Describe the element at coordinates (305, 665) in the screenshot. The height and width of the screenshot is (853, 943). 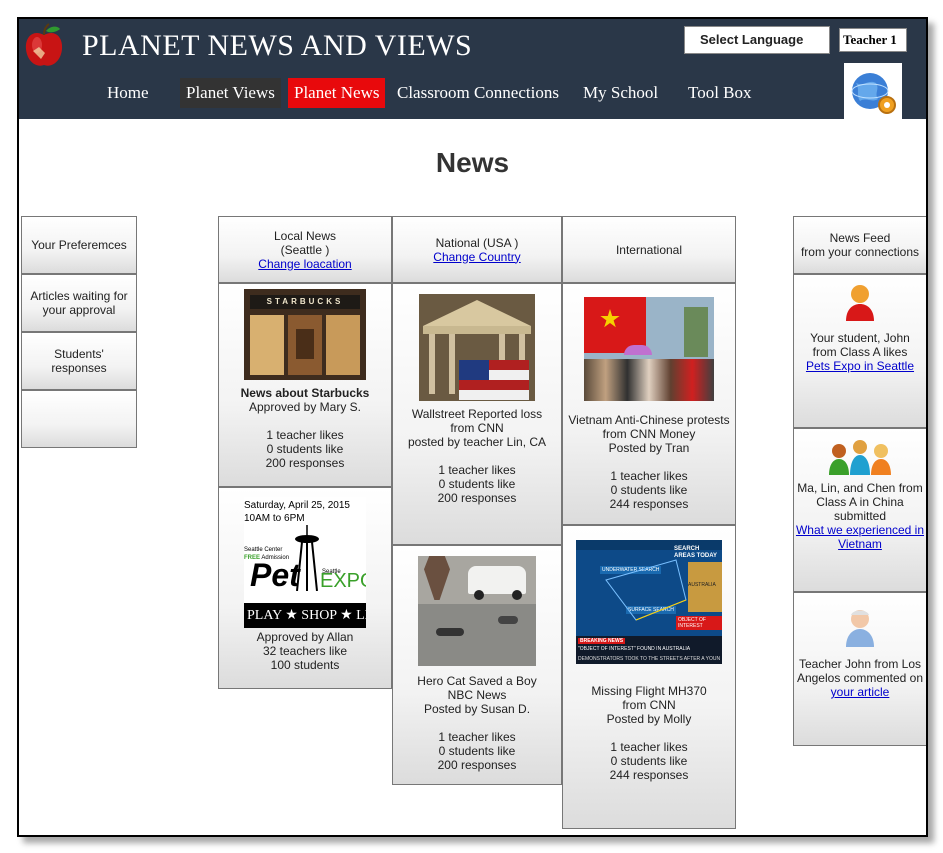
I see `student-likes: 100 students` at that location.